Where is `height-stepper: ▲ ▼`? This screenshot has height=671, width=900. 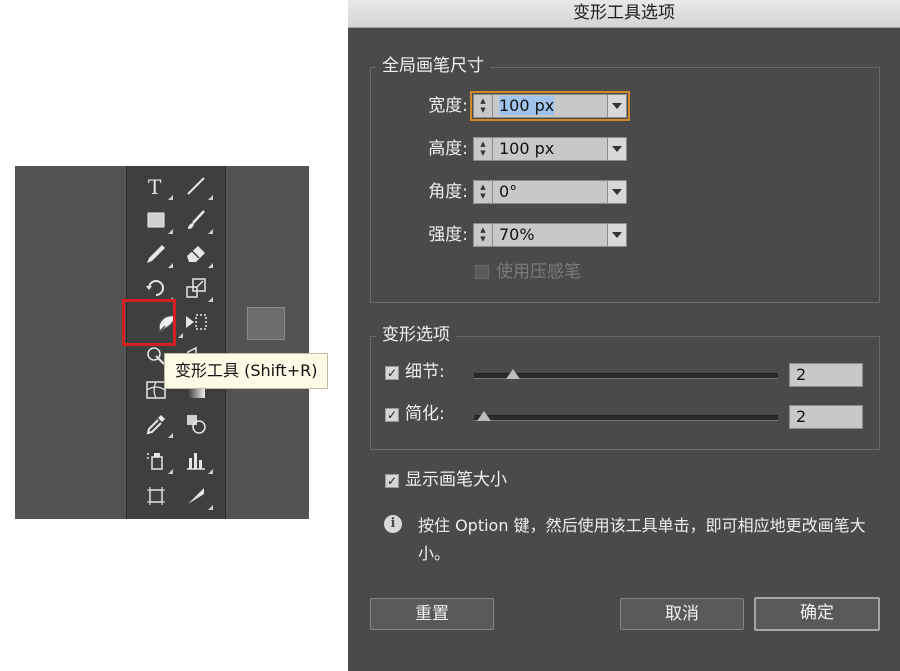
height-stepper: ▲ ▼ is located at coordinates (483, 149).